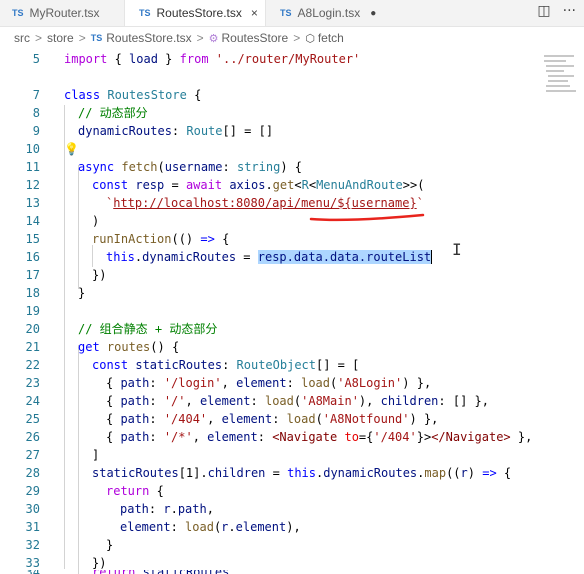 This screenshot has width=584, height=574. Describe the element at coordinates (117, 95) in the screenshot. I see `code-line: 7 class RoutesStore {` at that location.